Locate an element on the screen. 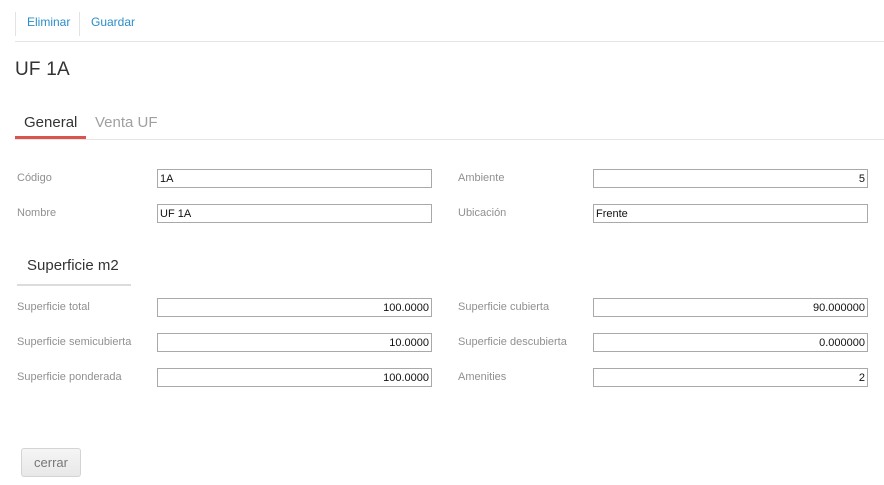 The image size is (884, 485). superficie-cubierta-field is located at coordinates (730, 307).